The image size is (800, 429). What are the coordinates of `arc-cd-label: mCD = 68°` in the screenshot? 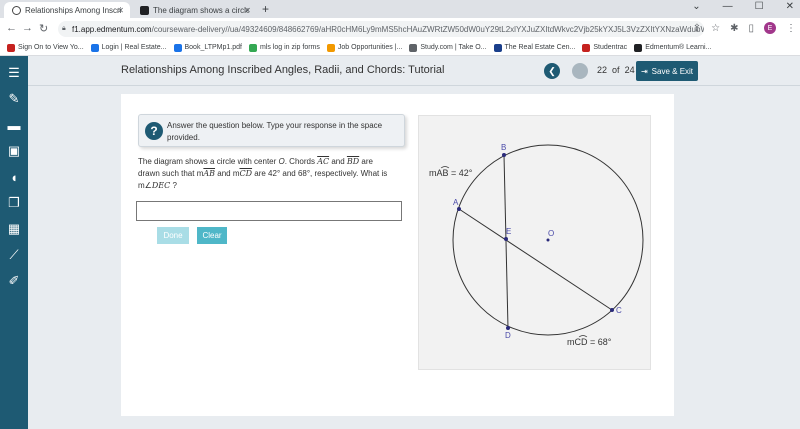 It's located at (589, 342).